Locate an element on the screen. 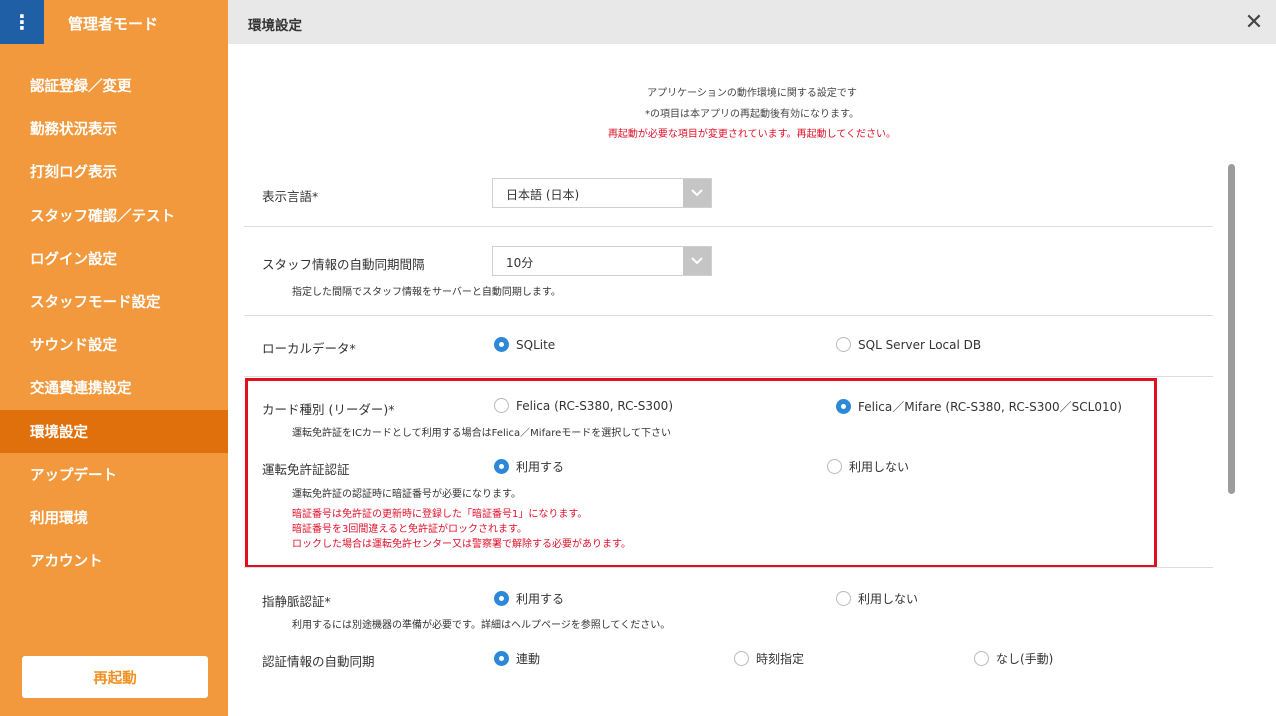 The width and height of the screenshot is (1276, 716). sidebar-item-account: アカウント is located at coordinates (114, 560).